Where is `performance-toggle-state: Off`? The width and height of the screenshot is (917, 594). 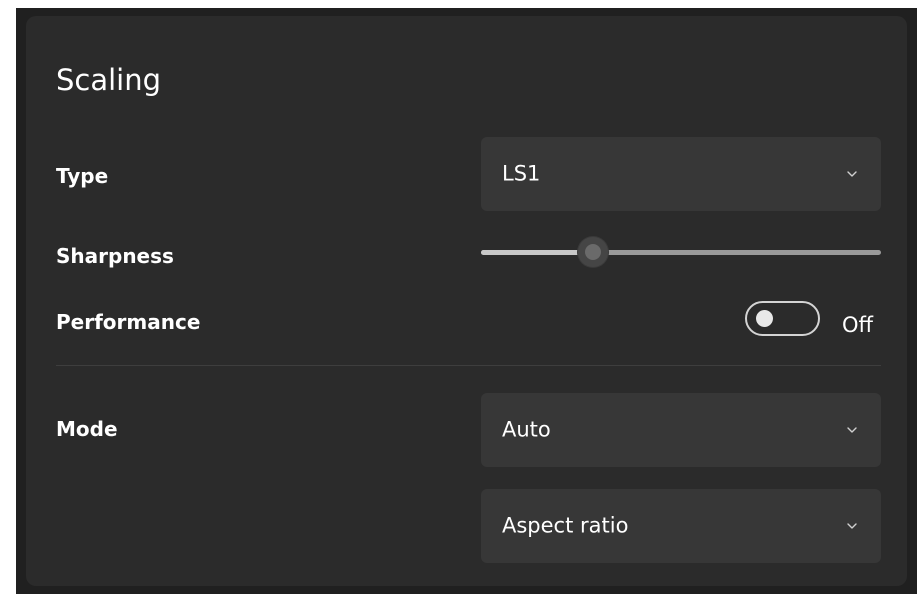
performance-toggle-state: Off is located at coordinates (857, 325).